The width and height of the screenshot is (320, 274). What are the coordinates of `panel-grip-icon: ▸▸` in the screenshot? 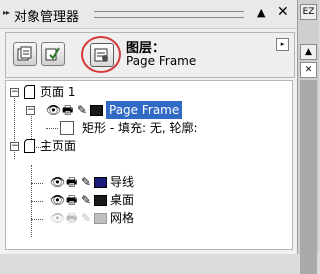 It's located at (6, 12).